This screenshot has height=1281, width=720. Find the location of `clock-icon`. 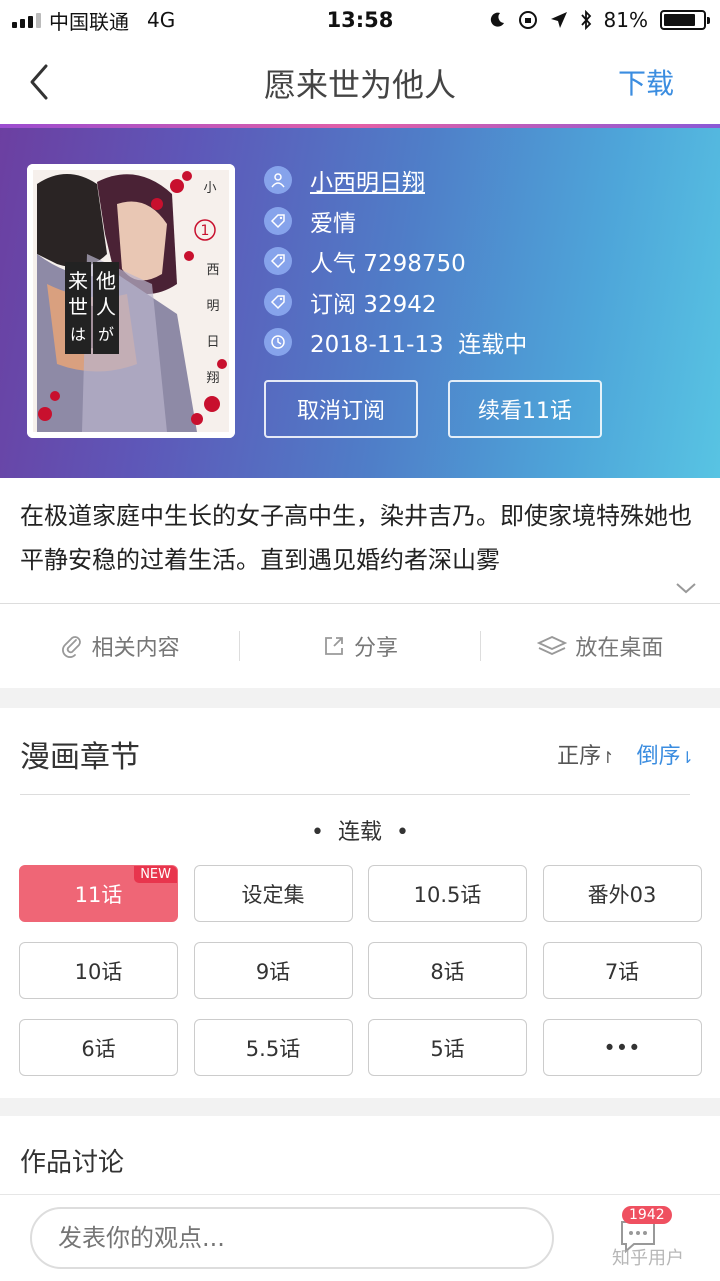

clock-icon is located at coordinates (278, 342).